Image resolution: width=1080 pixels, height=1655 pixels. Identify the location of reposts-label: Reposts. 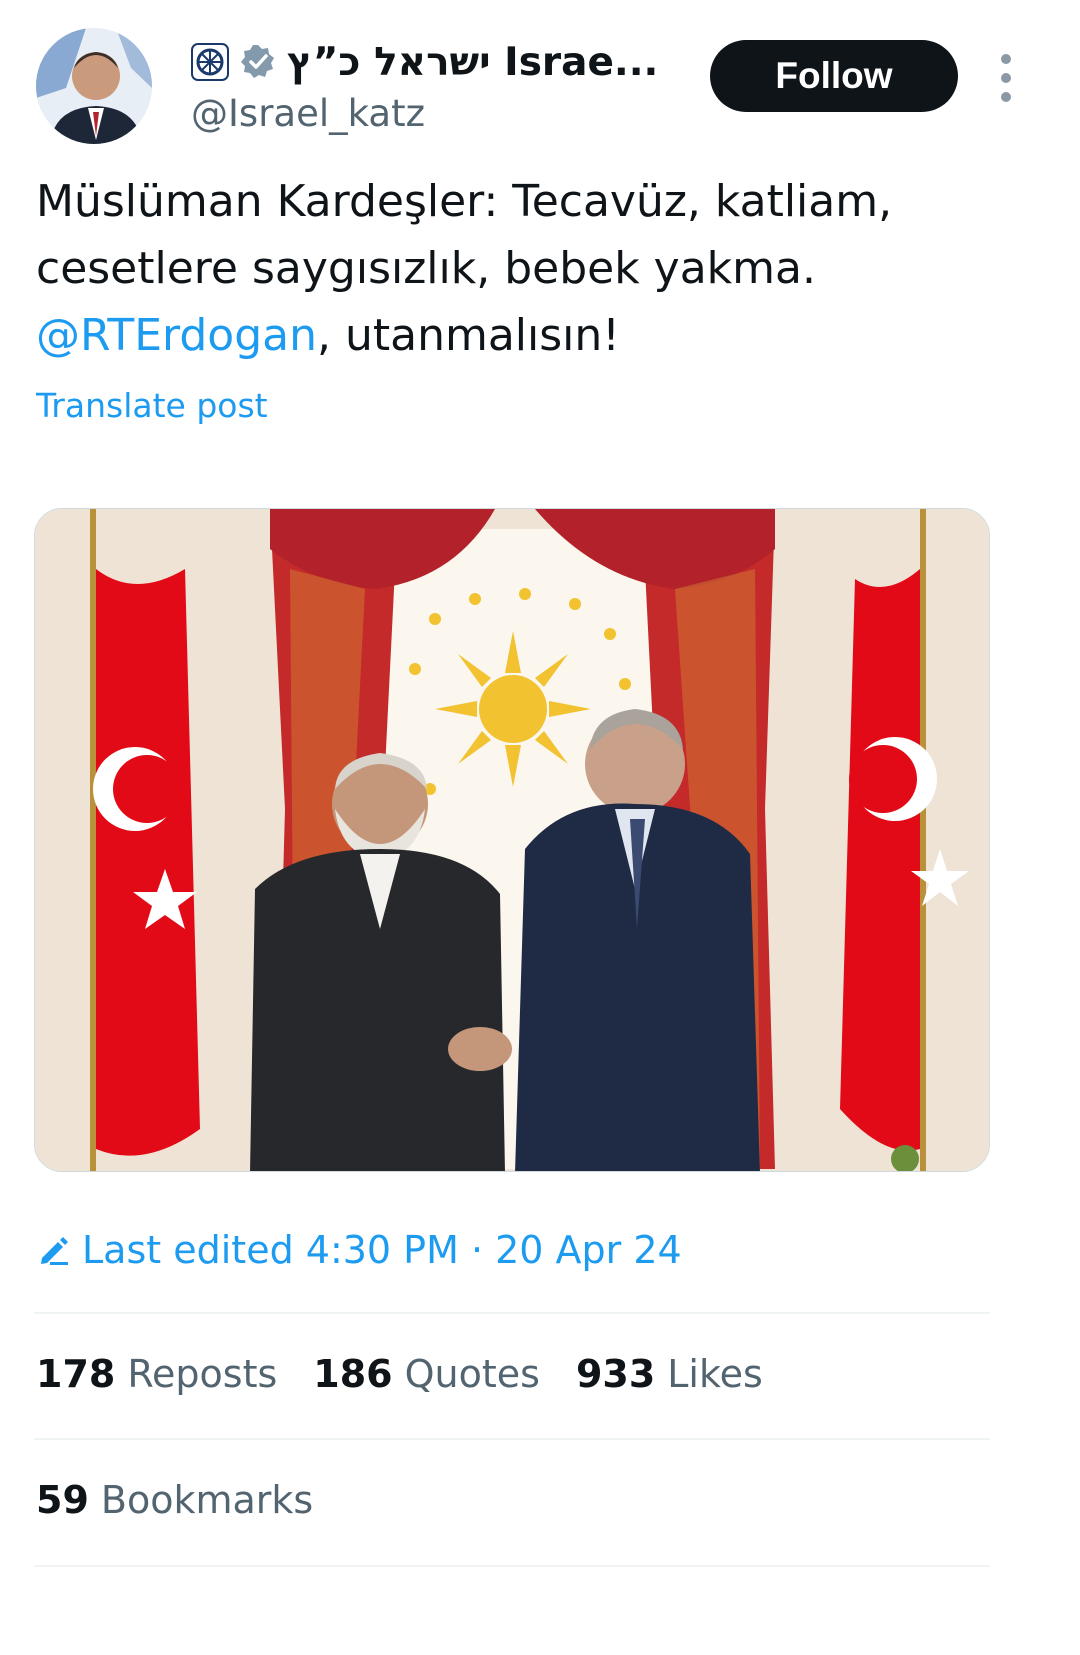
(202, 1374).